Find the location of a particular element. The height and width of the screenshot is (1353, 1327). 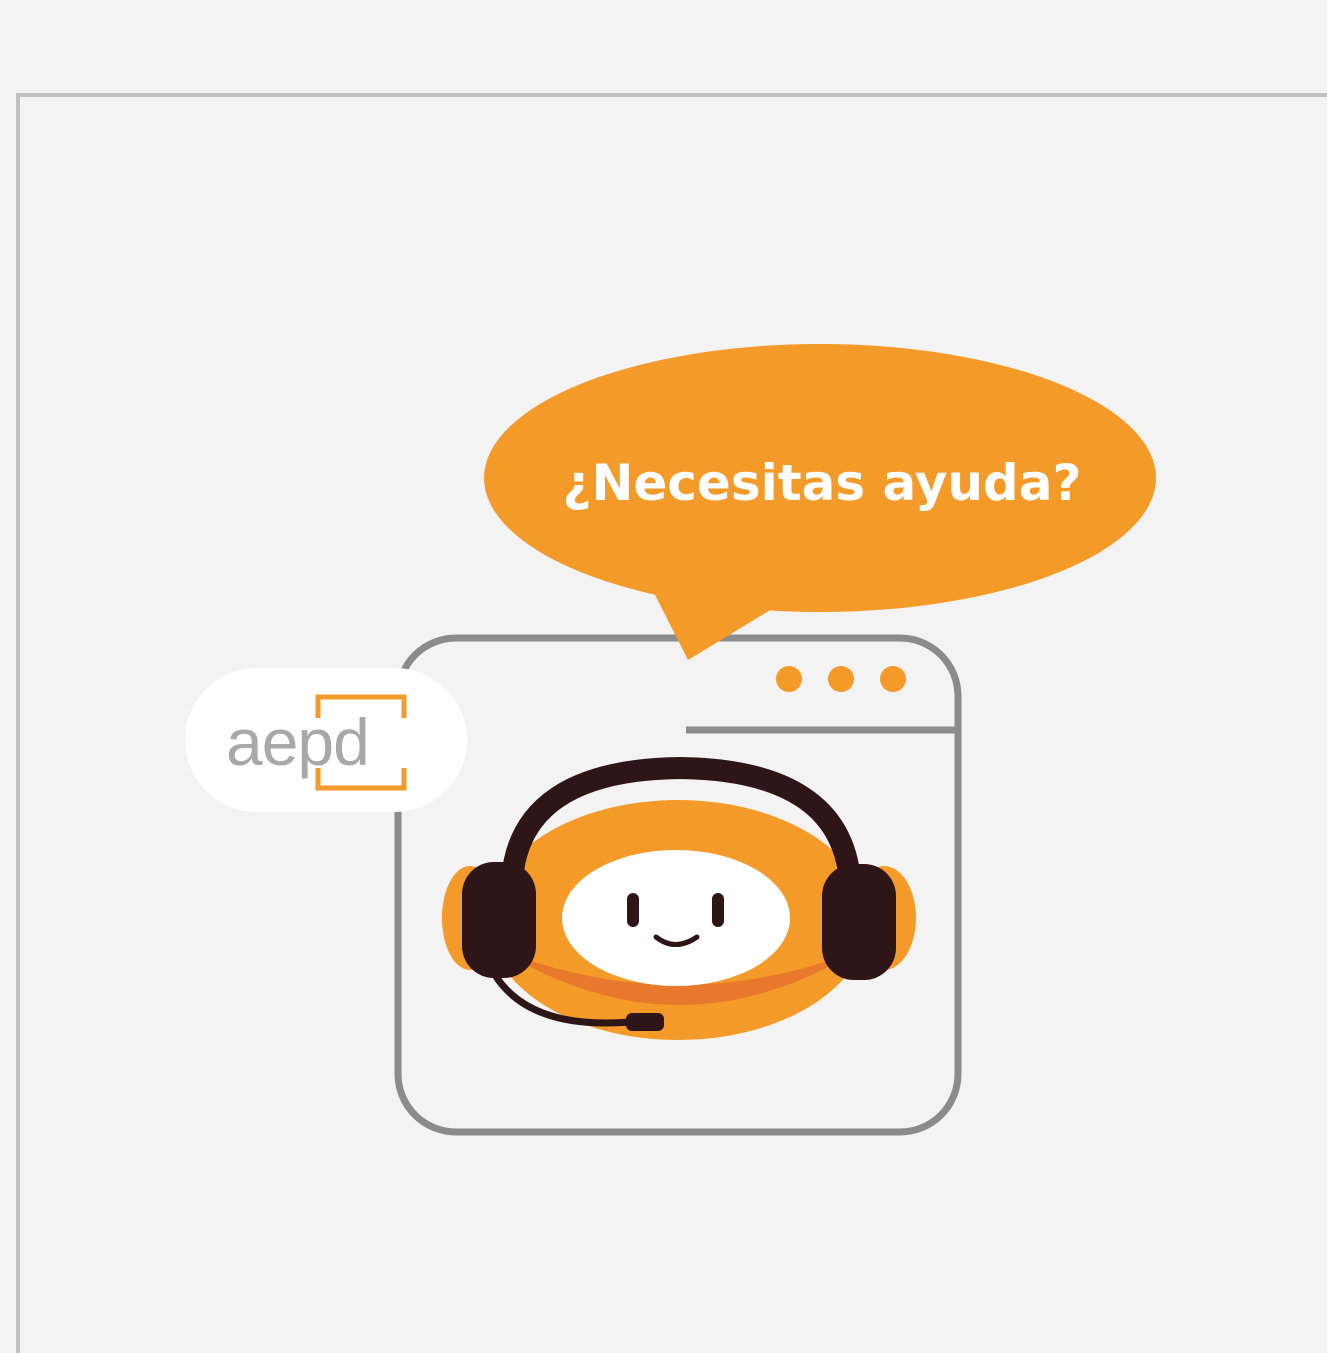

window-dots-icon is located at coordinates (841, 679).